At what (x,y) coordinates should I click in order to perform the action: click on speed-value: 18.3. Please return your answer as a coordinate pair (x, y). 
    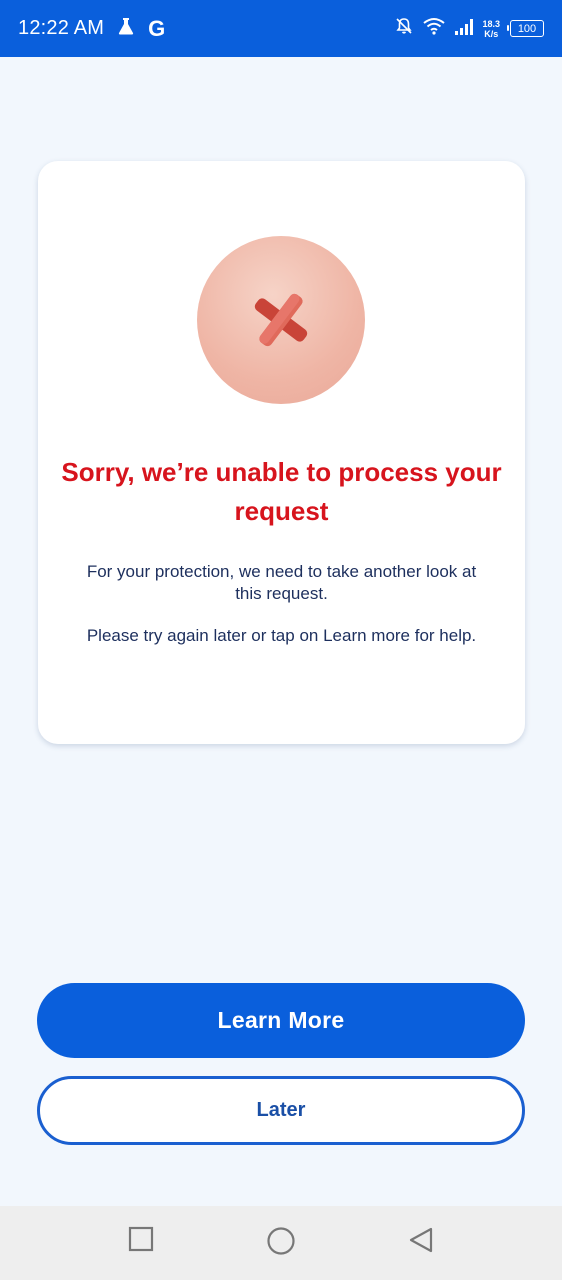
    Looking at the image, I should click on (491, 23).